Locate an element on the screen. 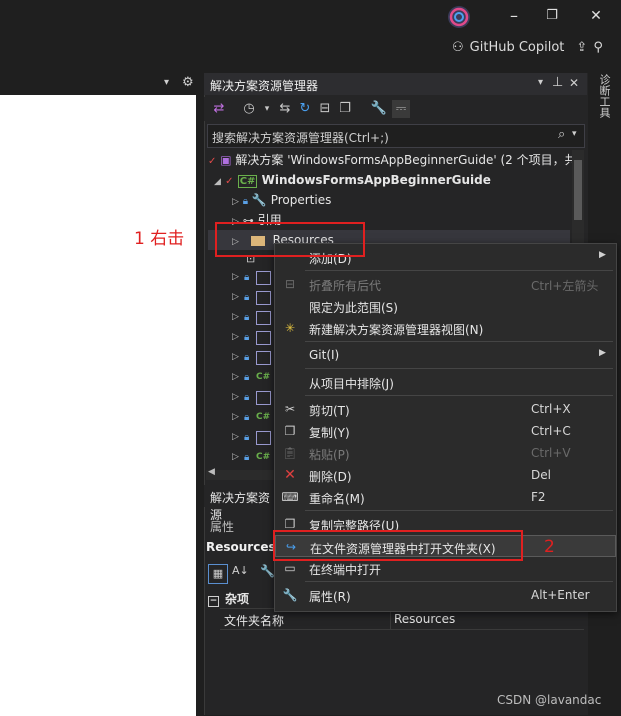  collapse-icon: ⊟ is located at coordinates (290, 284).